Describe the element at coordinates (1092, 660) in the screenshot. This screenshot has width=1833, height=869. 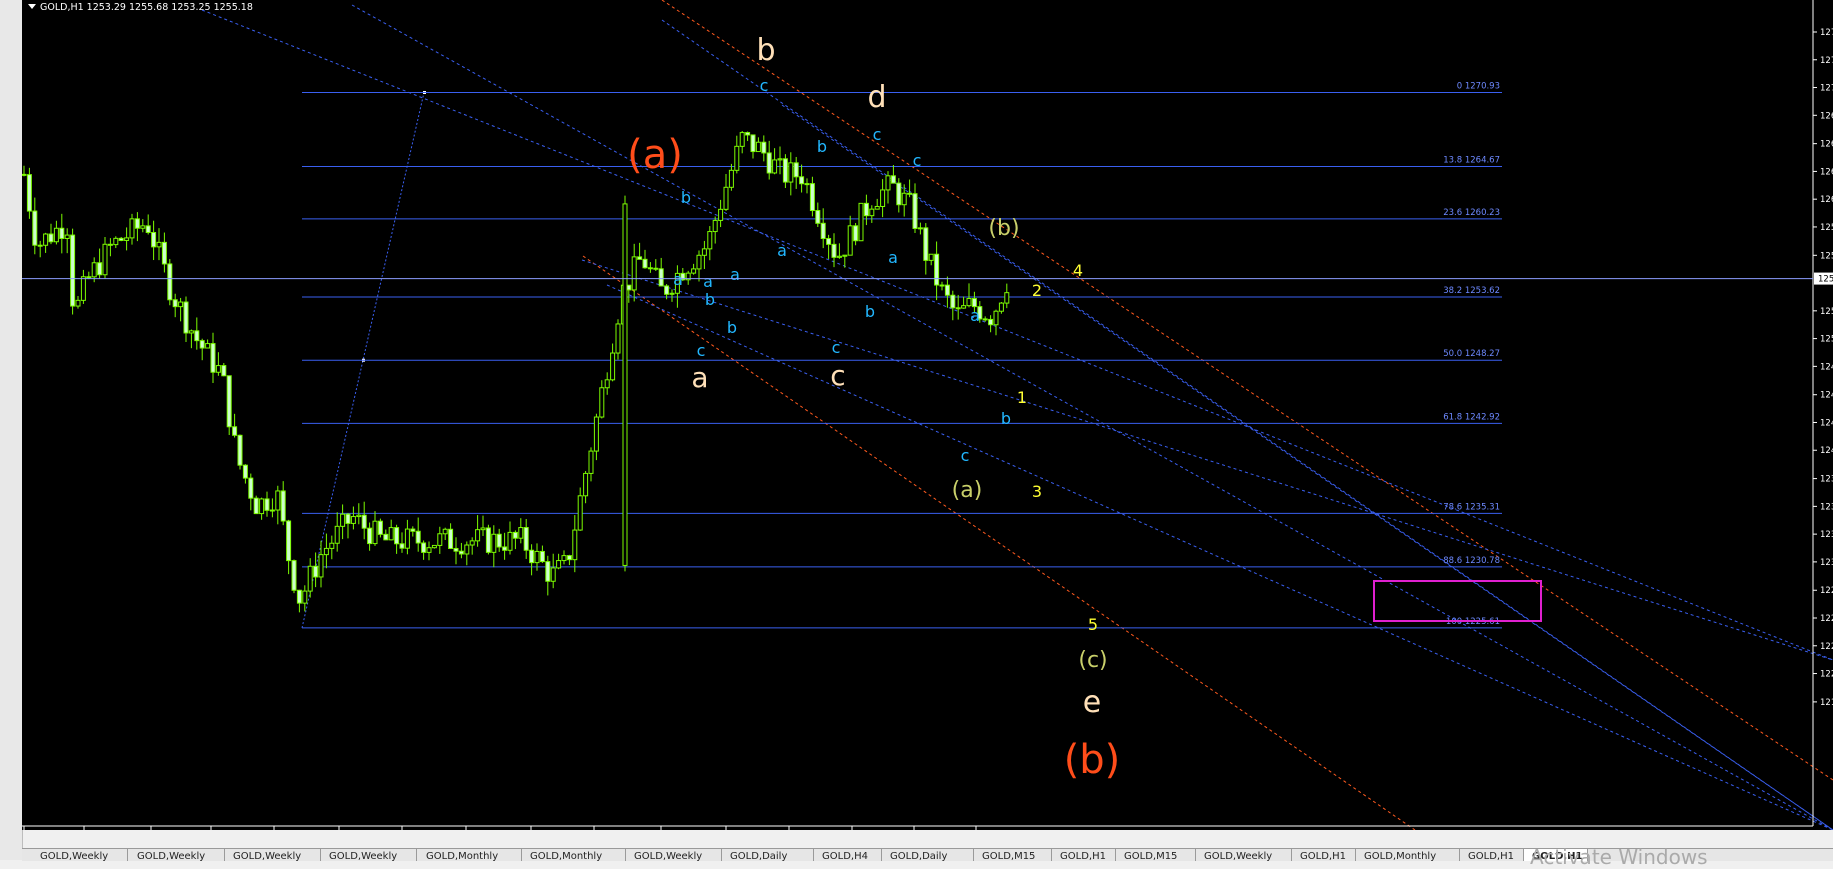
I see `wave-label: (c)` at that location.